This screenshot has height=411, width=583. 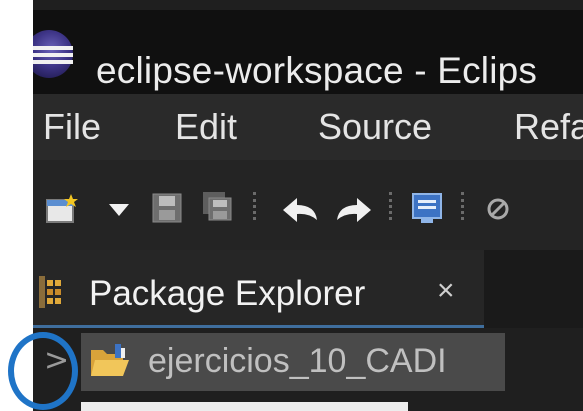 What do you see at coordinates (354, 209) in the screenshot?
I see `forward-icon` at bounding box center [354, 209].